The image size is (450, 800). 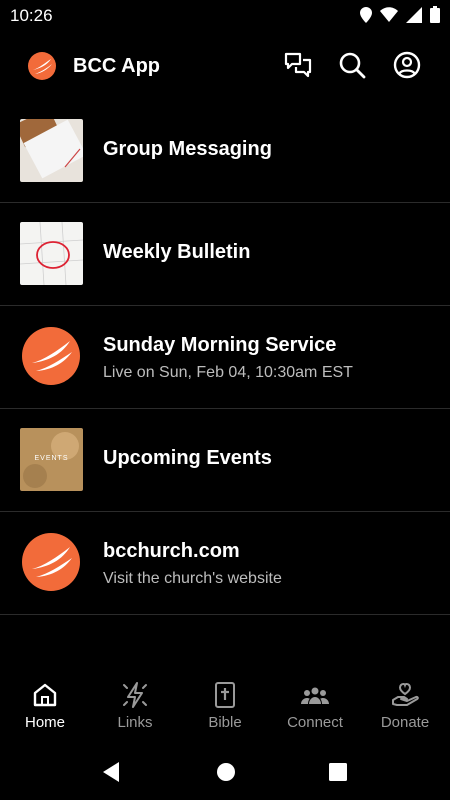 What do you see at coordinates (315, 722) in the screenshot?
I see `tab-label: Connect` at bounding box center [315, 722].